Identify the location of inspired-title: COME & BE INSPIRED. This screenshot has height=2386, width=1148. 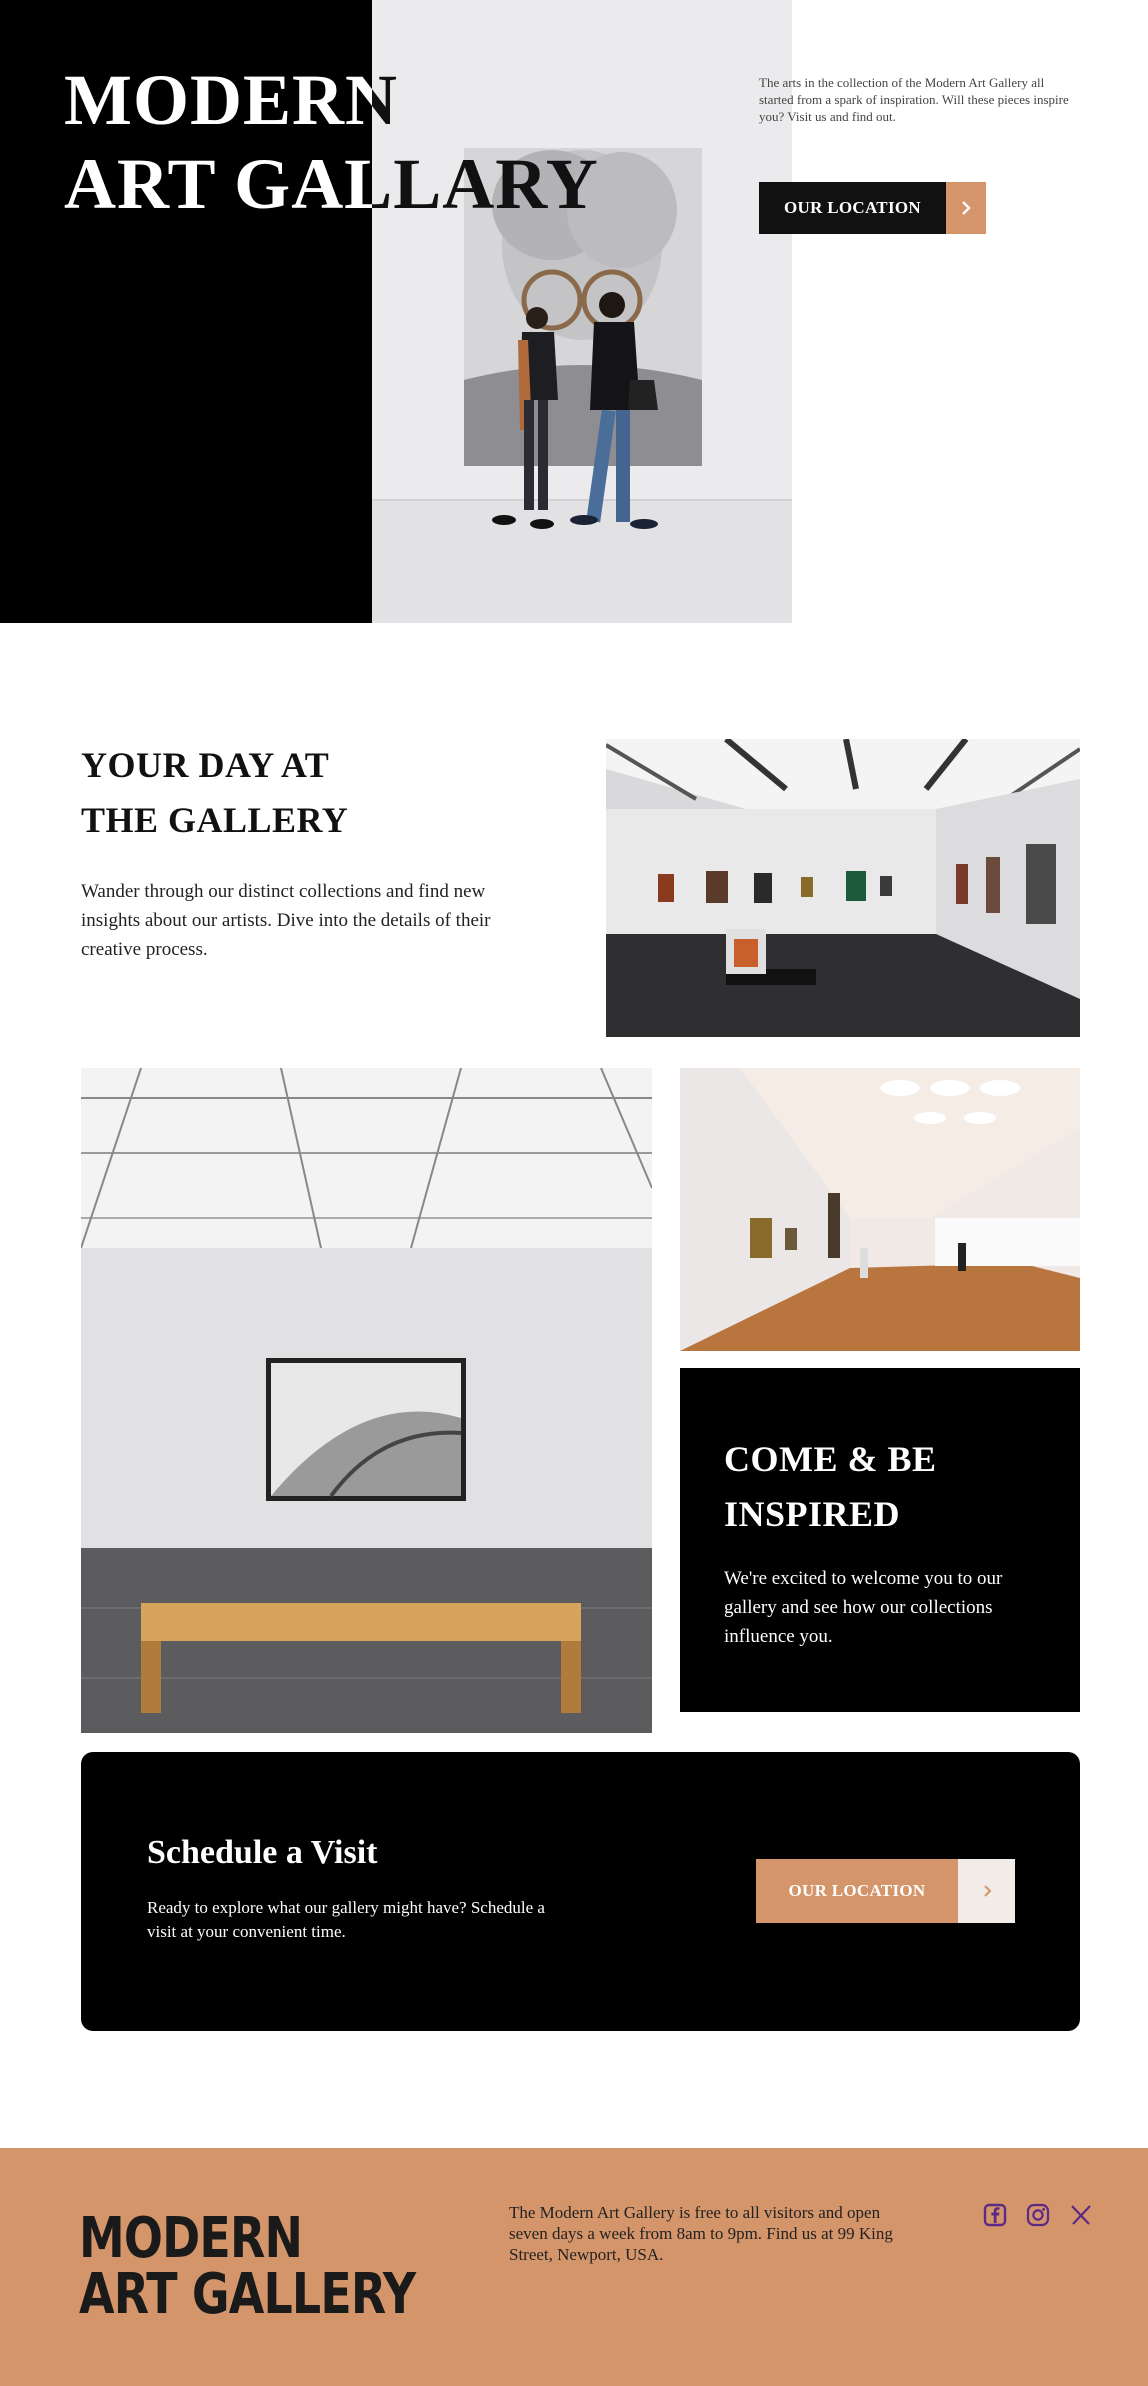
(880, 1487).